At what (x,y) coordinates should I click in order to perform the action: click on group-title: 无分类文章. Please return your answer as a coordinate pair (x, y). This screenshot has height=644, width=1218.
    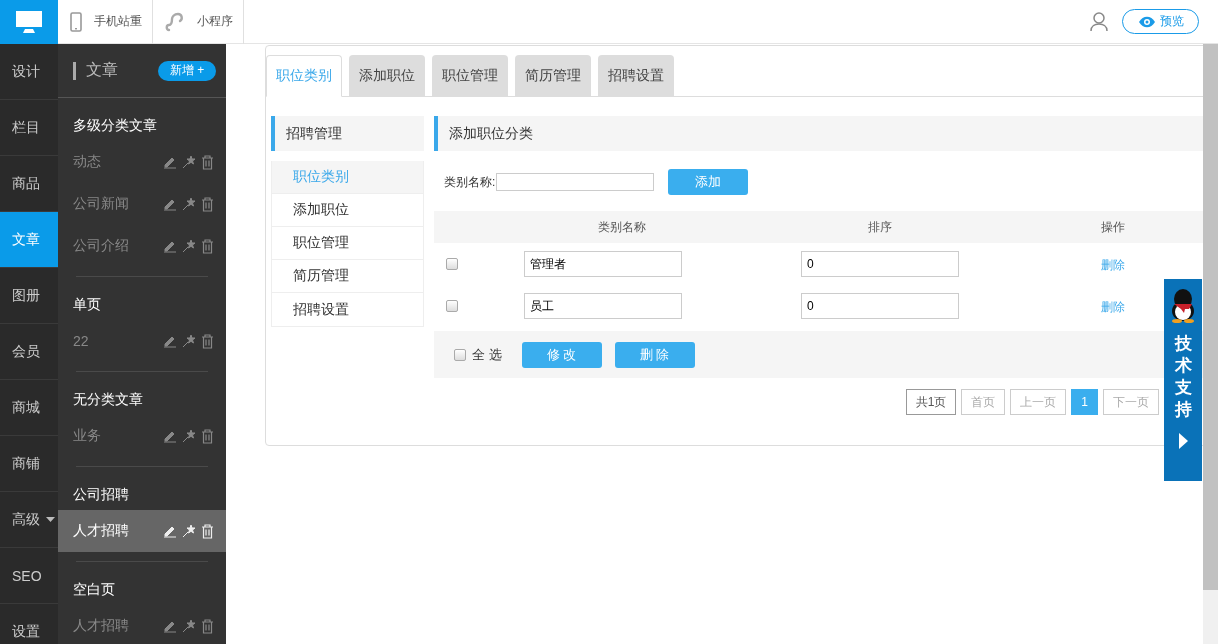
    Looking at the image, I should click on (108, 399).